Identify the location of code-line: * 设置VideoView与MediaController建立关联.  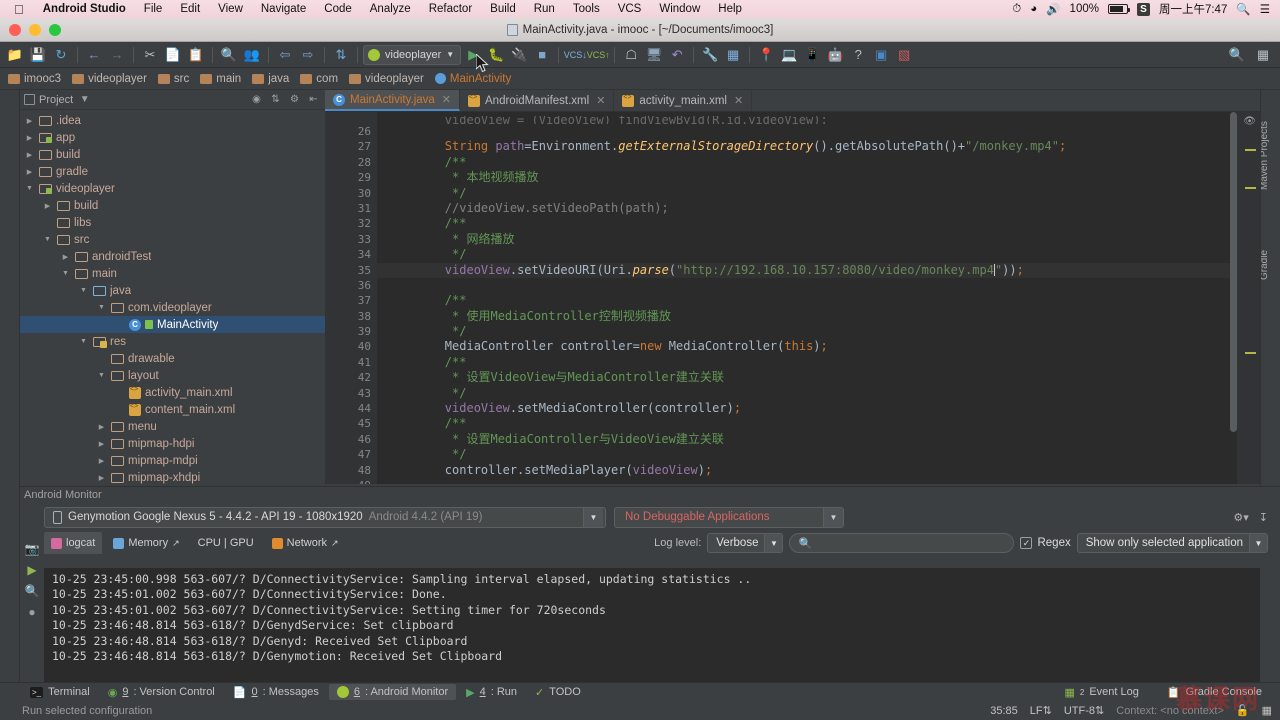
(807, 377).